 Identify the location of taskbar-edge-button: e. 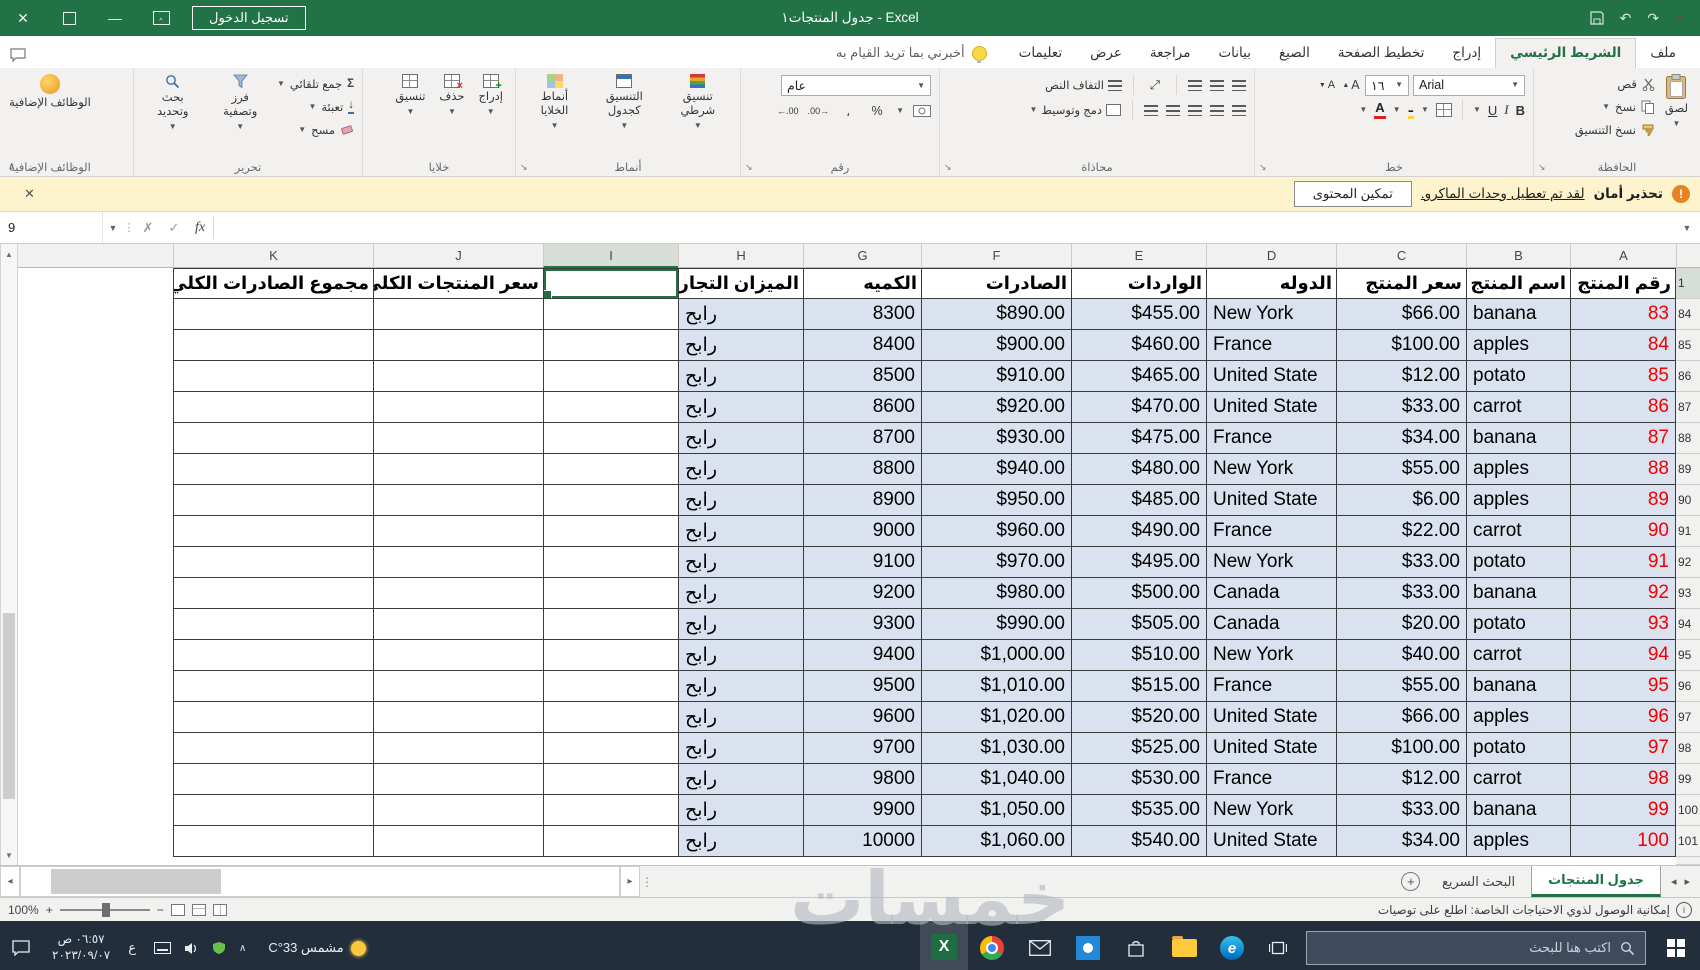
(1232, 945).